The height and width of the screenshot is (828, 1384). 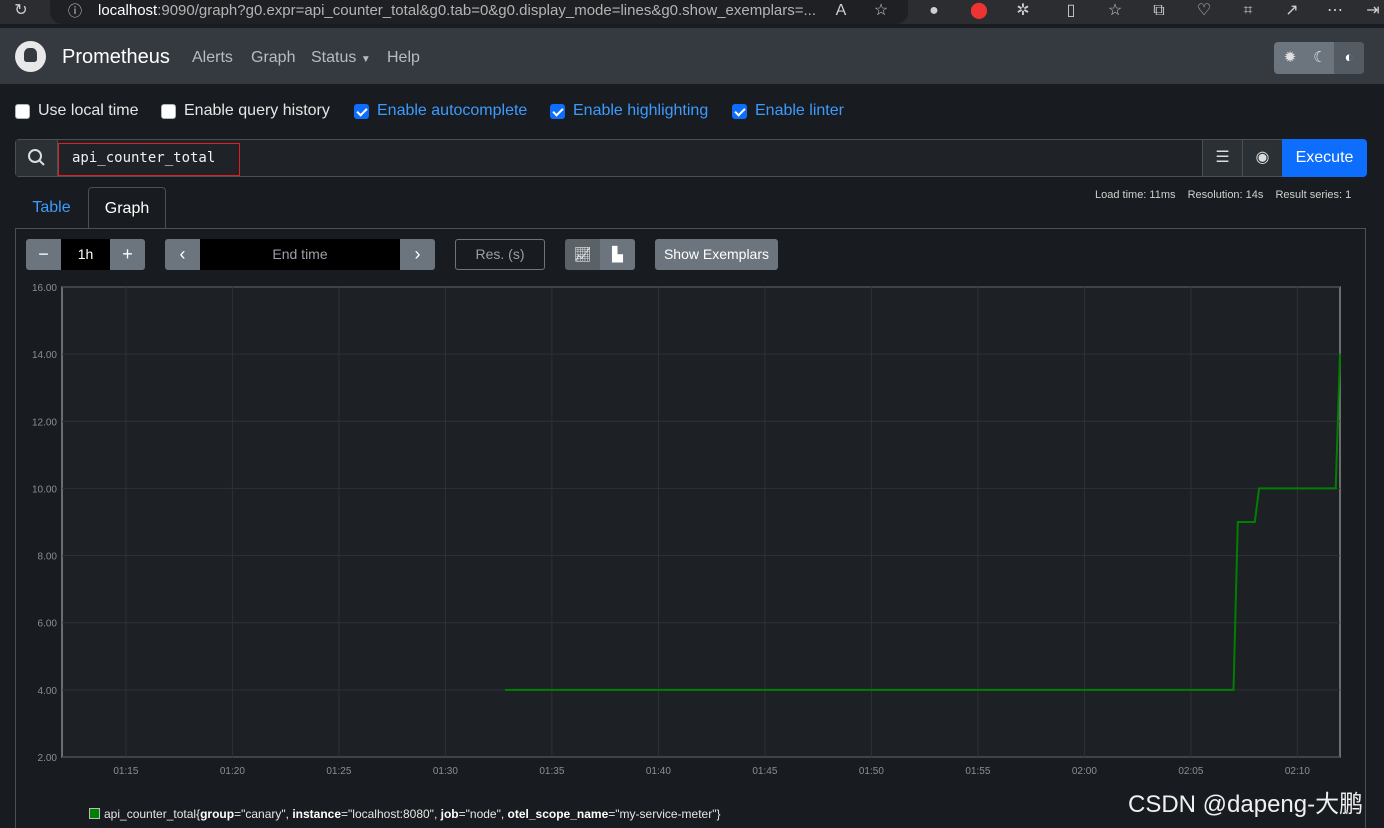 What do you see at coordinates (1246, 804) in the screenshot?
I see `watermark: CSDN @dapeng-大鹏` at bounding box center [1246, 804].